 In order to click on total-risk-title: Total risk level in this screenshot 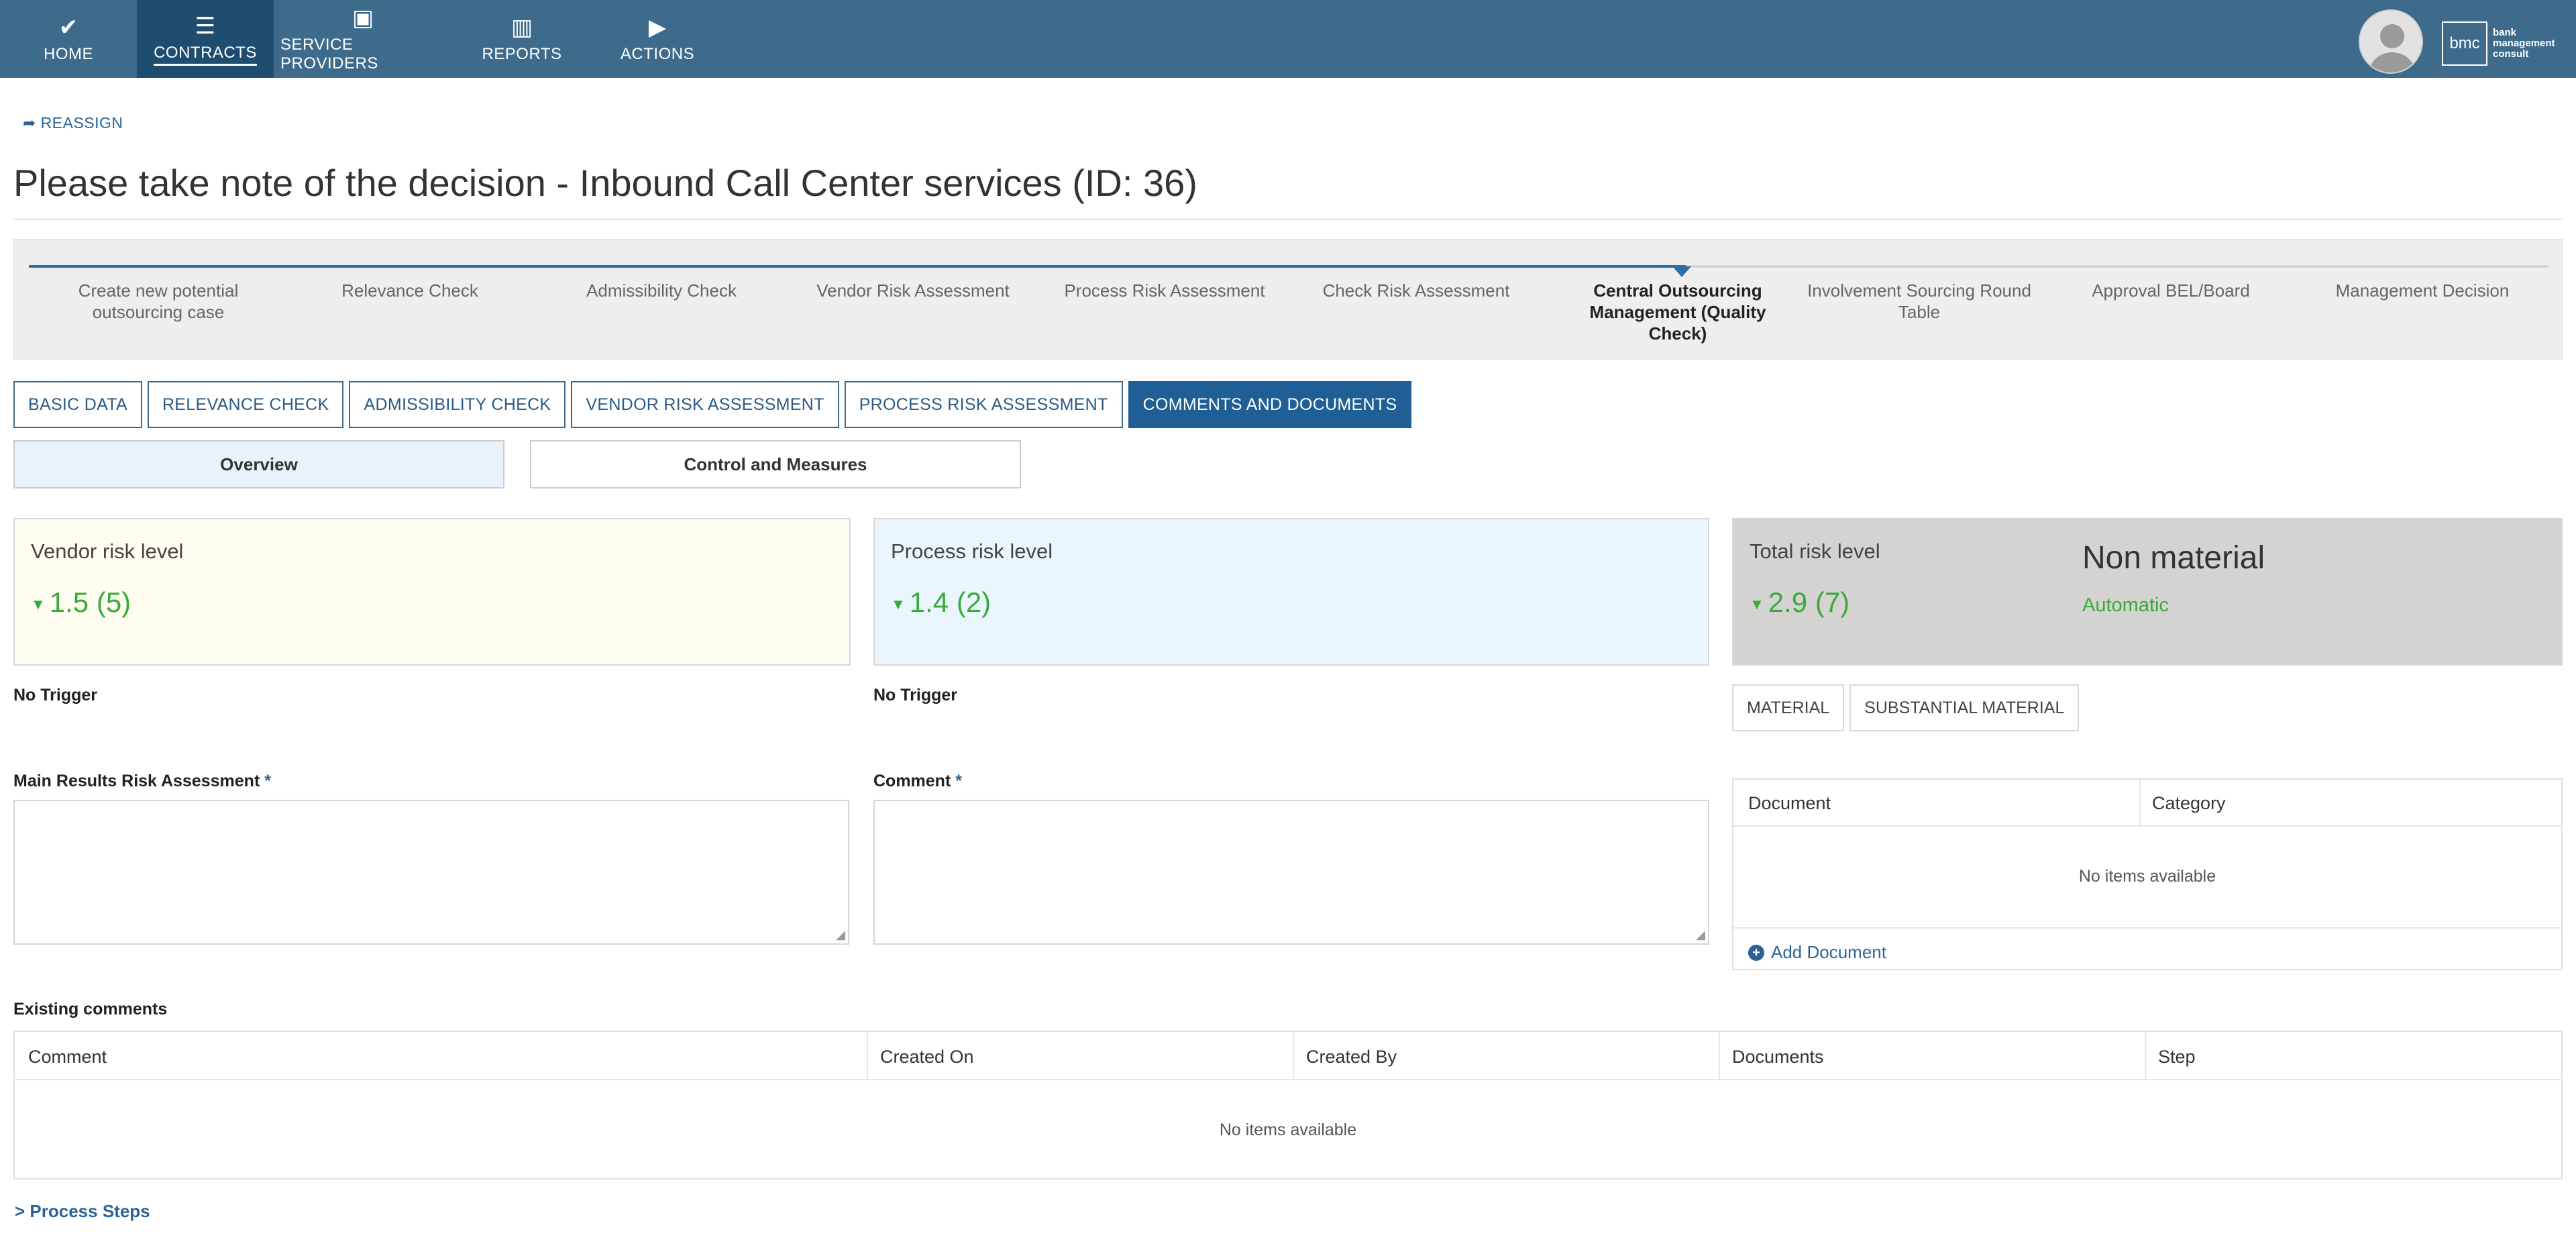, I will do `click(1815, 551)`.